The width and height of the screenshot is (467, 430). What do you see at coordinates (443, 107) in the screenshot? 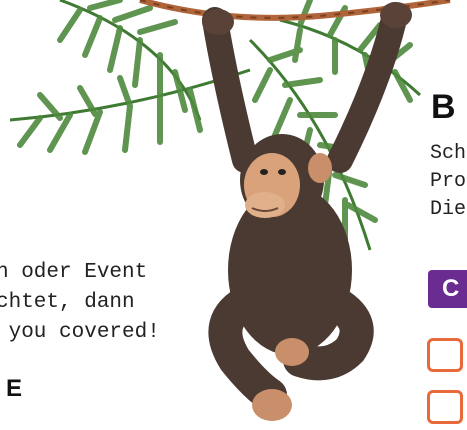
I see `section-heading-right: B` at bounding box center [443, 107].